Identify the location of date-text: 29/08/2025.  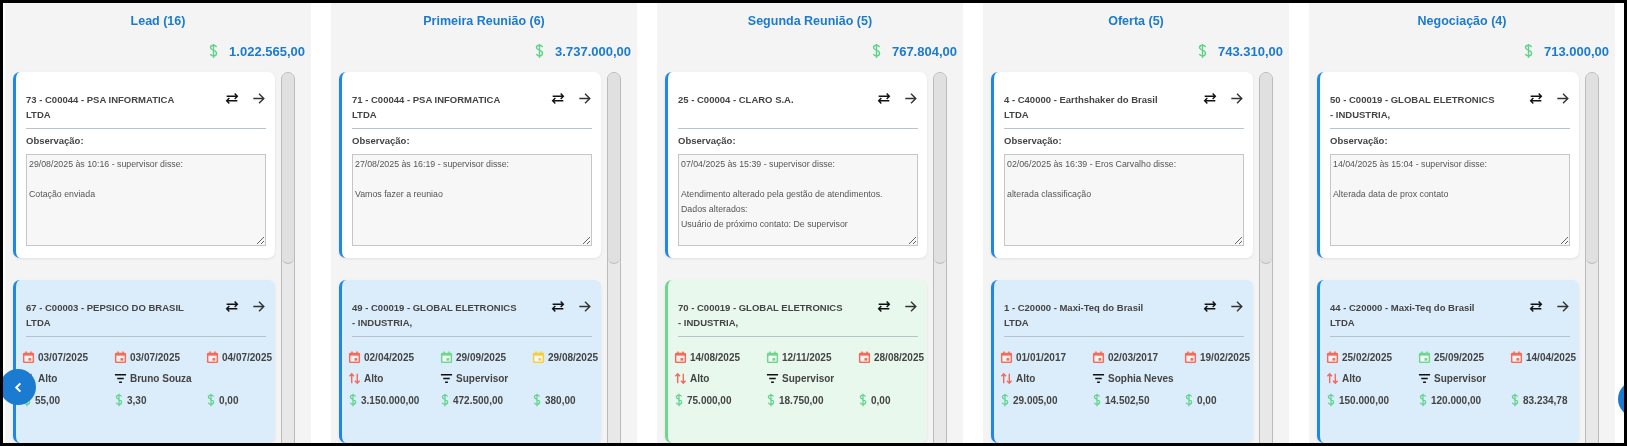
(573, 357).